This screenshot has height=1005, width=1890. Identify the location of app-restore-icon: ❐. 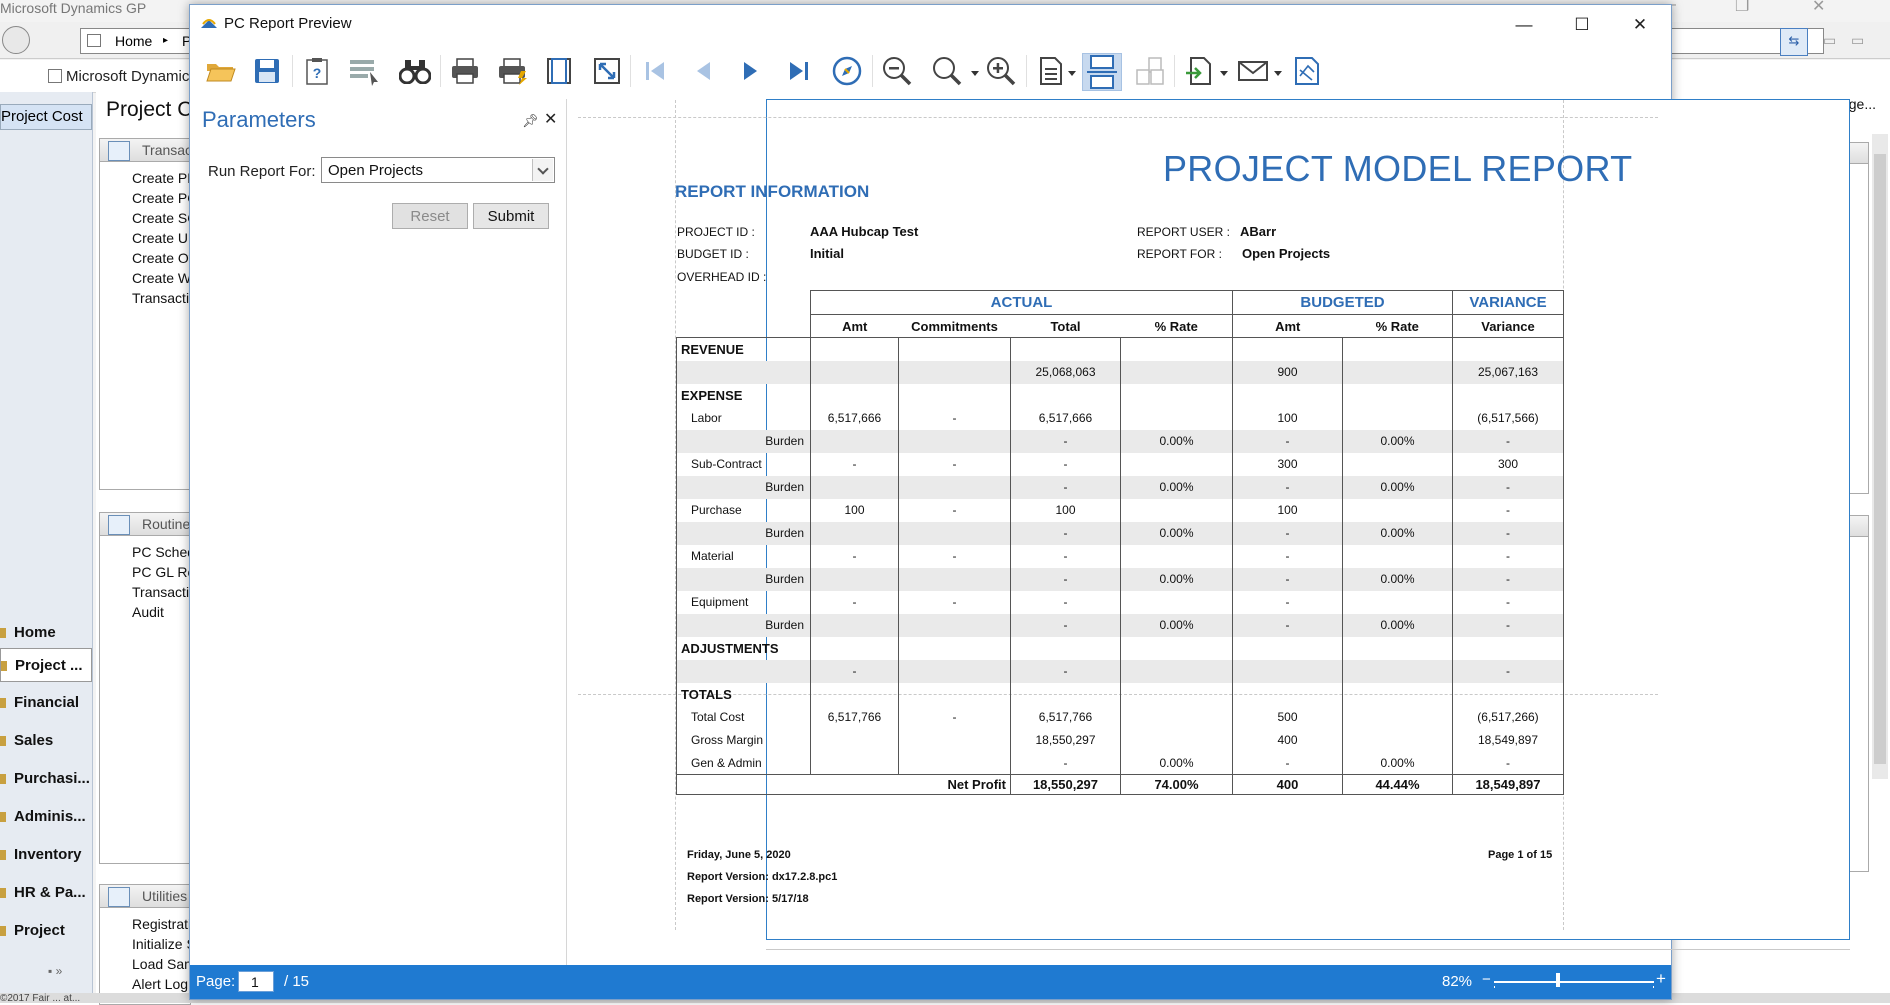
(1742, 8).